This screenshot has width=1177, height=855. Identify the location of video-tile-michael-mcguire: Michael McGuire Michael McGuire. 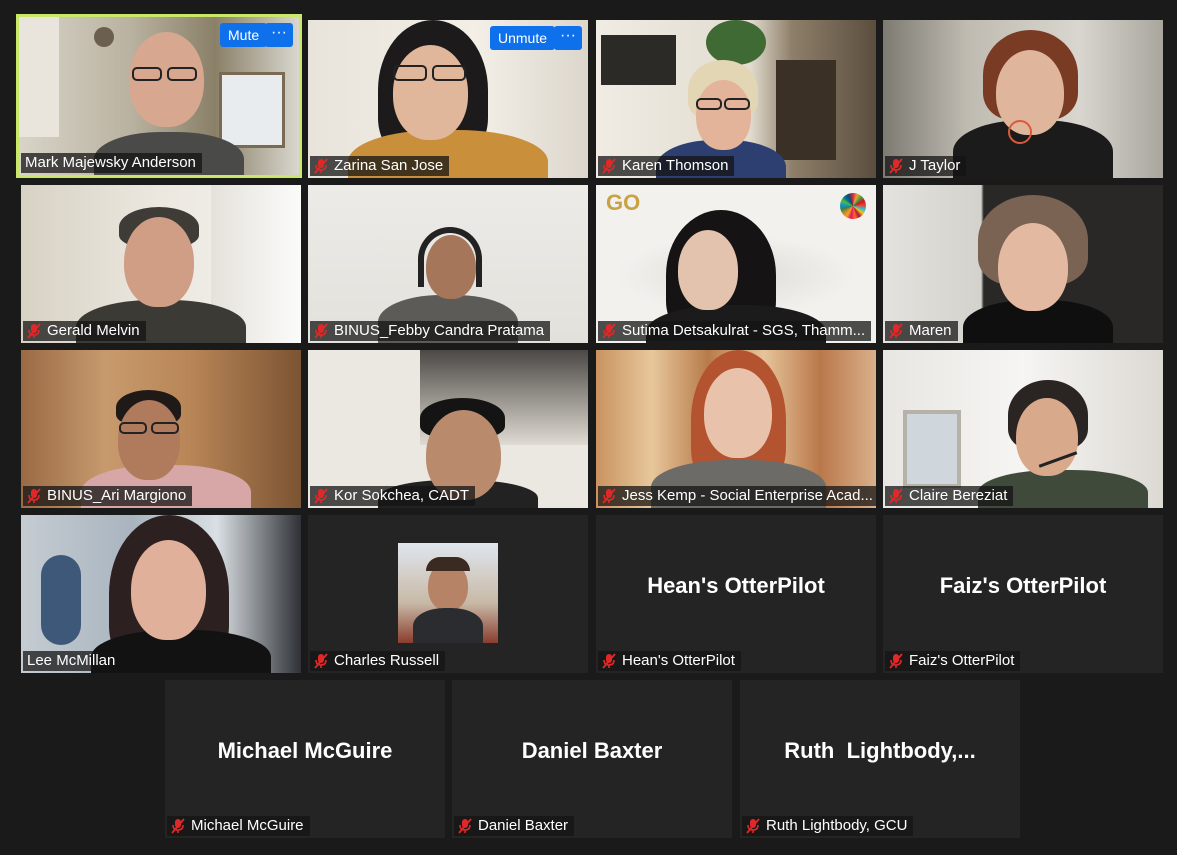
(305, 759).